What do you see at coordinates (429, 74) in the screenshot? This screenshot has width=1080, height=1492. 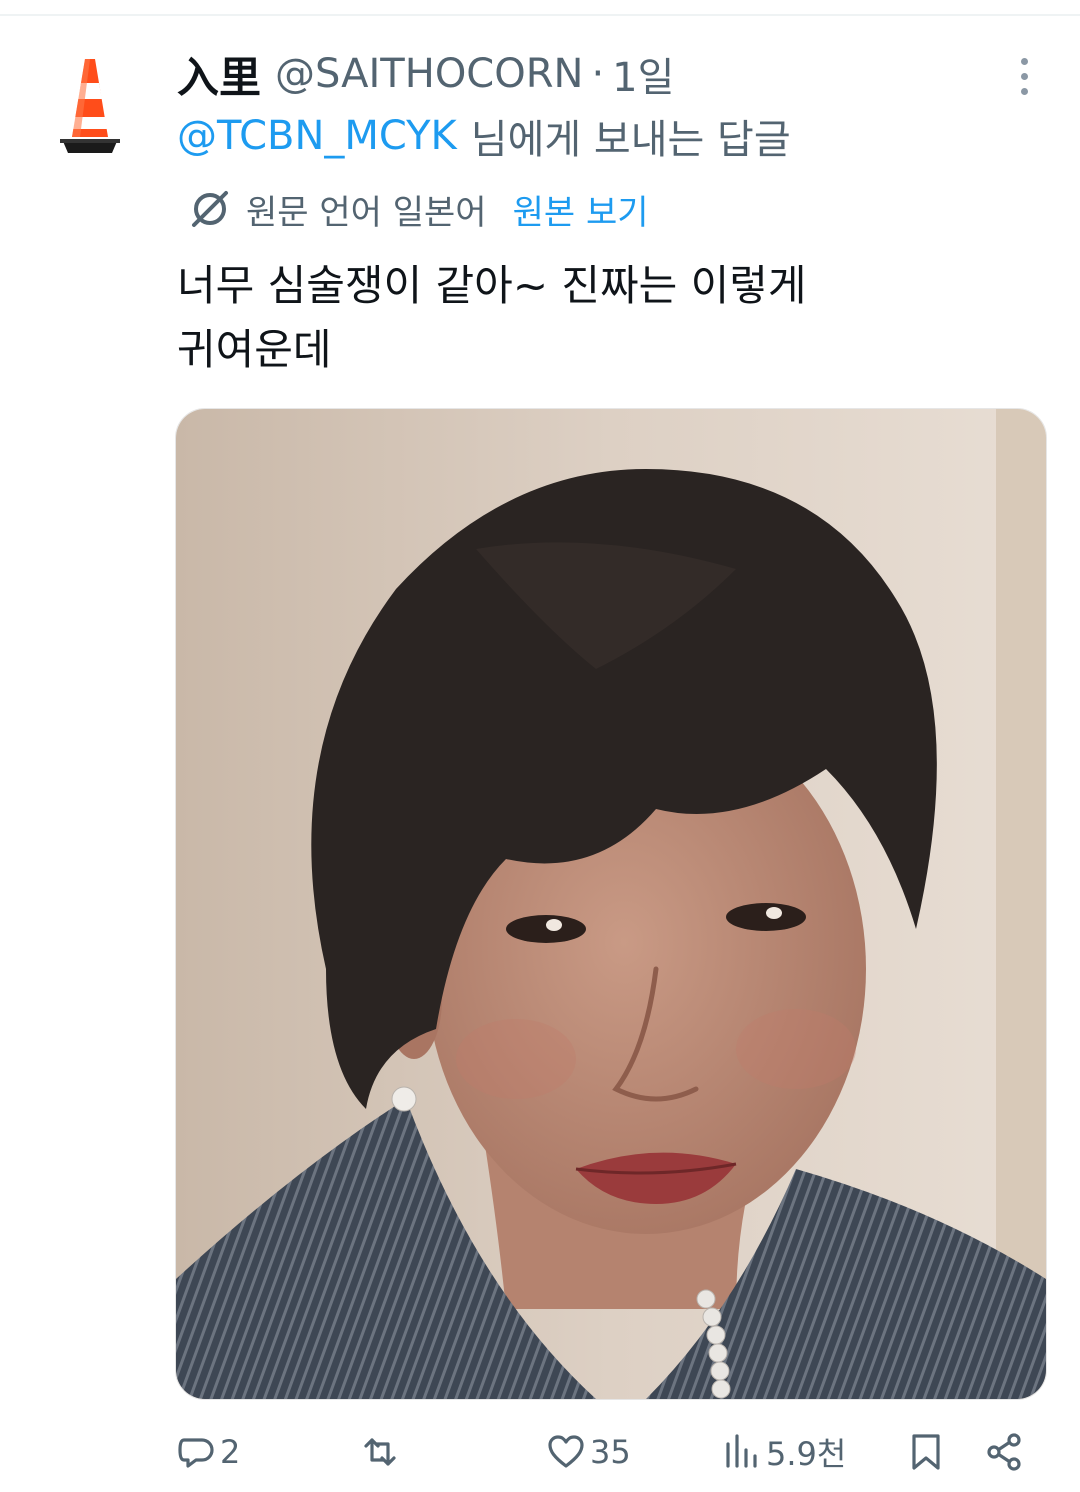 I see `user-handle: @SAITHOCORN` at bounding box center [429, 74].